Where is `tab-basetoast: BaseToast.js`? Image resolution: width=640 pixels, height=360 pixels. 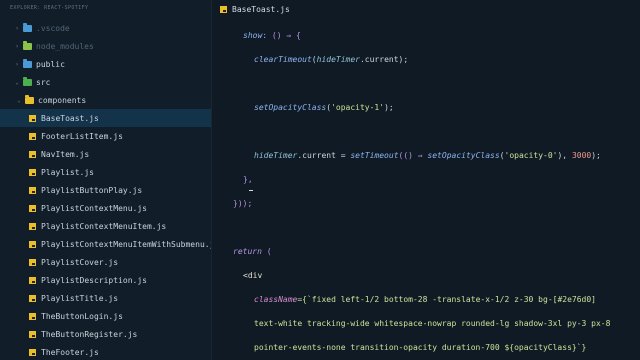 tab-basetoast: BaseToast.js is located at coordinates (255, 9).